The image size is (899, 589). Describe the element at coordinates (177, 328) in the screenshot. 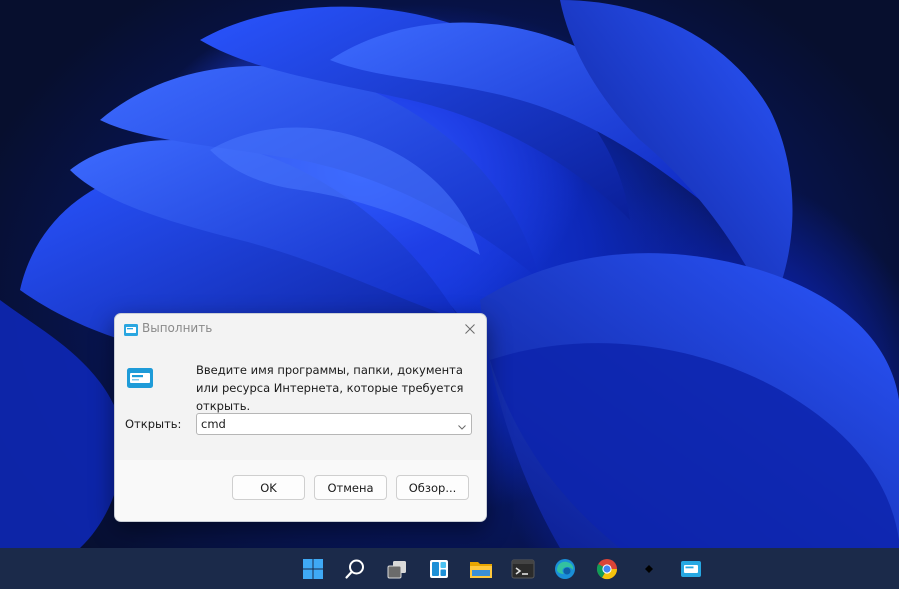

I see `dialog-title: Выполнить` at that location.